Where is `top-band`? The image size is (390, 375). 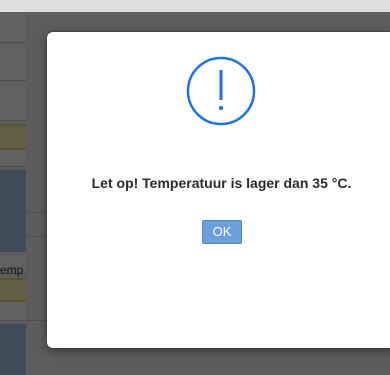 top-band is located at coordinates (195, 6).